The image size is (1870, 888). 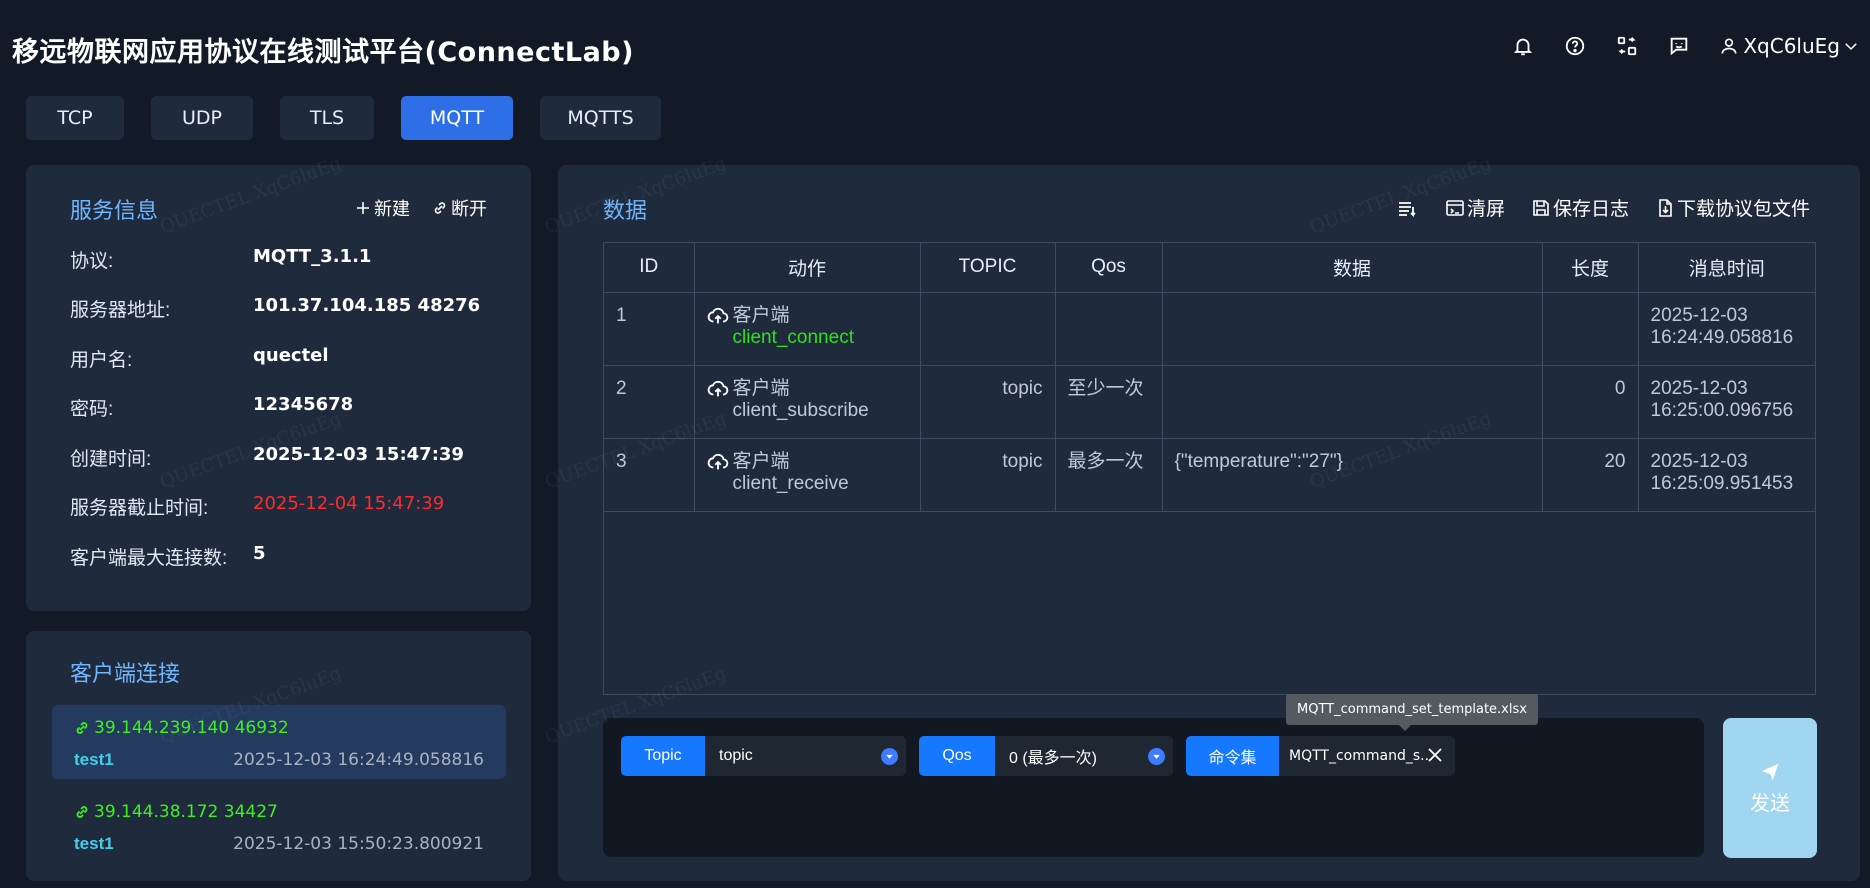 I want to click on user-menu: XqC6luEg, so click(x=1791, y=46).